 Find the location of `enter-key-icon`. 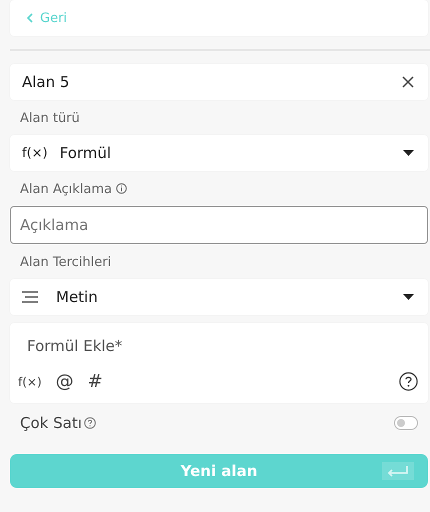

enter-key-icon is located at coordinates (398, 471).